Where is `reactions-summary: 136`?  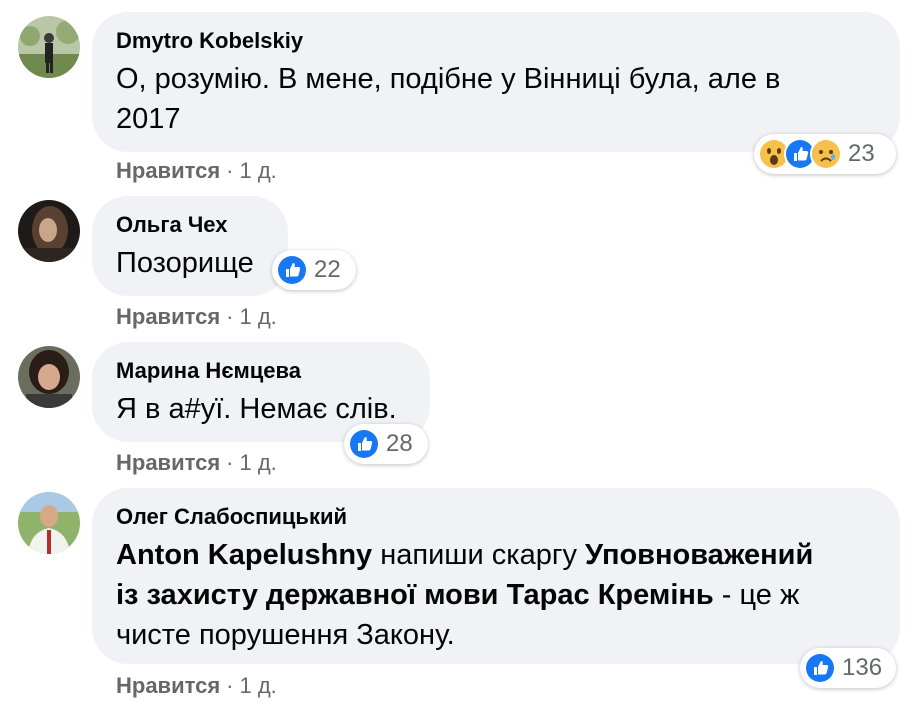
reactions-summary: 136 is located at coordinates (848, 668).